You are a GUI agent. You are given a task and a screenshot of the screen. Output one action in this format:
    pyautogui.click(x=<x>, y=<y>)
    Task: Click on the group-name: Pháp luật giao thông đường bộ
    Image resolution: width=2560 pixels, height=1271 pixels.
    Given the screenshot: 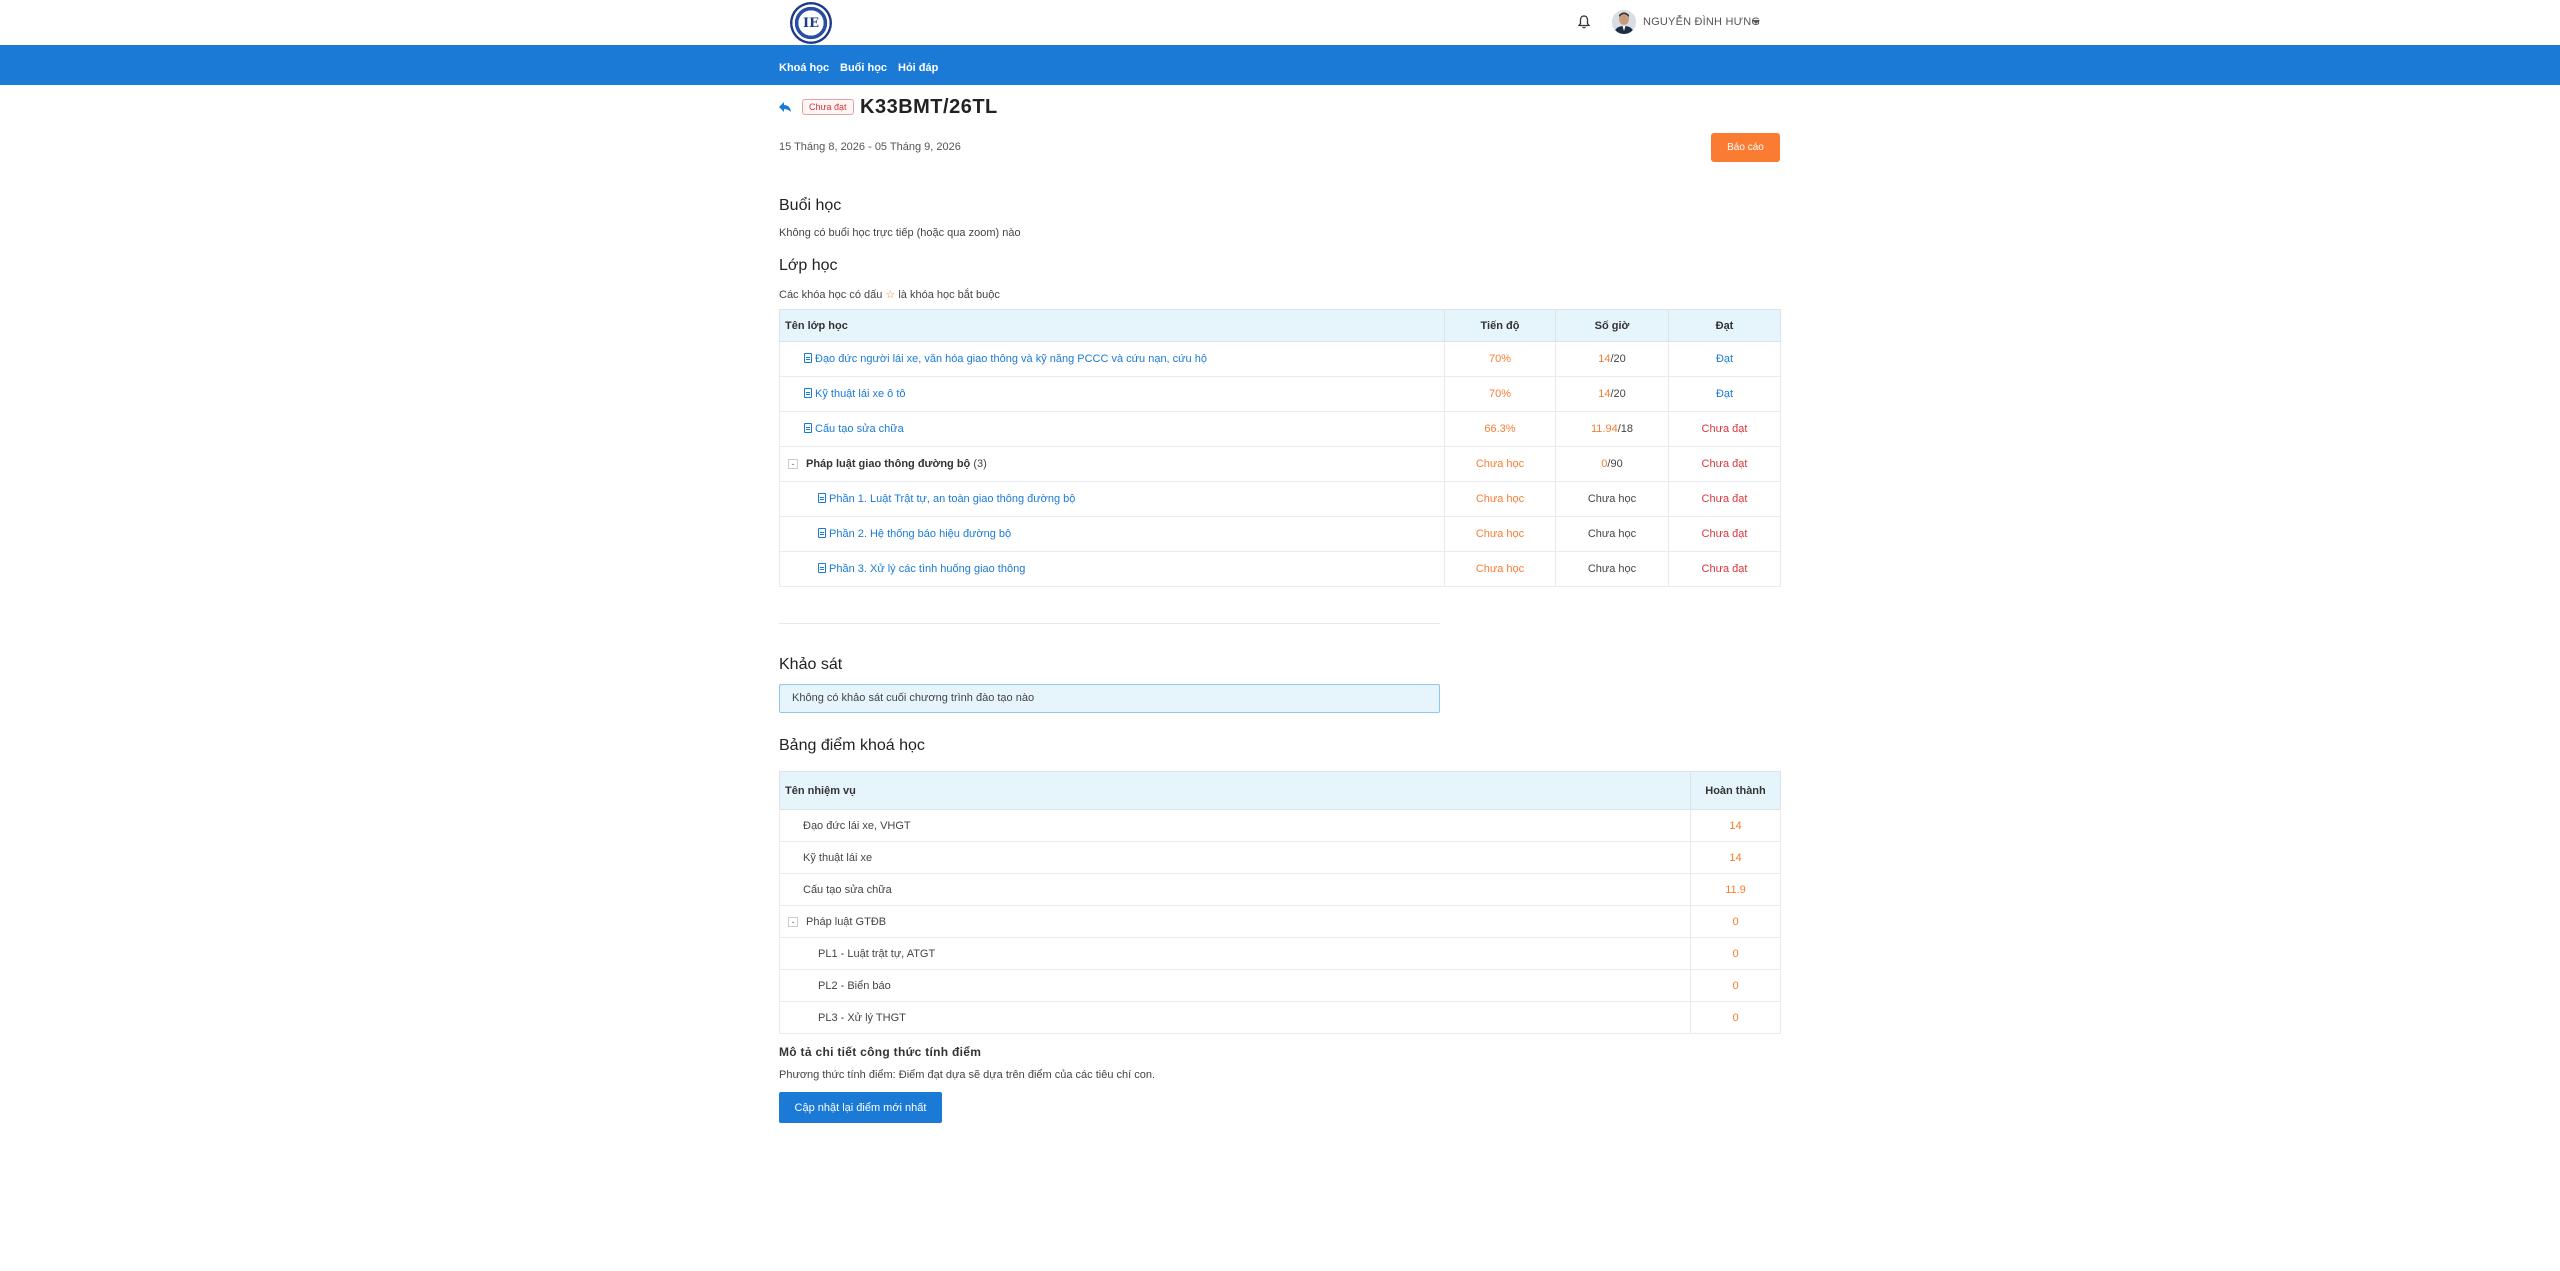 What is the action you would take?
    pyautogui.click(x=888, y=464)
    